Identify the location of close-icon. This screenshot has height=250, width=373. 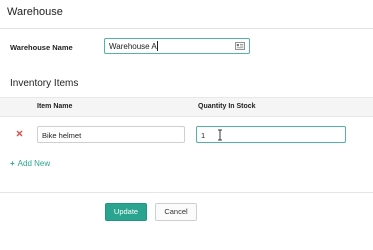
(19, 133).